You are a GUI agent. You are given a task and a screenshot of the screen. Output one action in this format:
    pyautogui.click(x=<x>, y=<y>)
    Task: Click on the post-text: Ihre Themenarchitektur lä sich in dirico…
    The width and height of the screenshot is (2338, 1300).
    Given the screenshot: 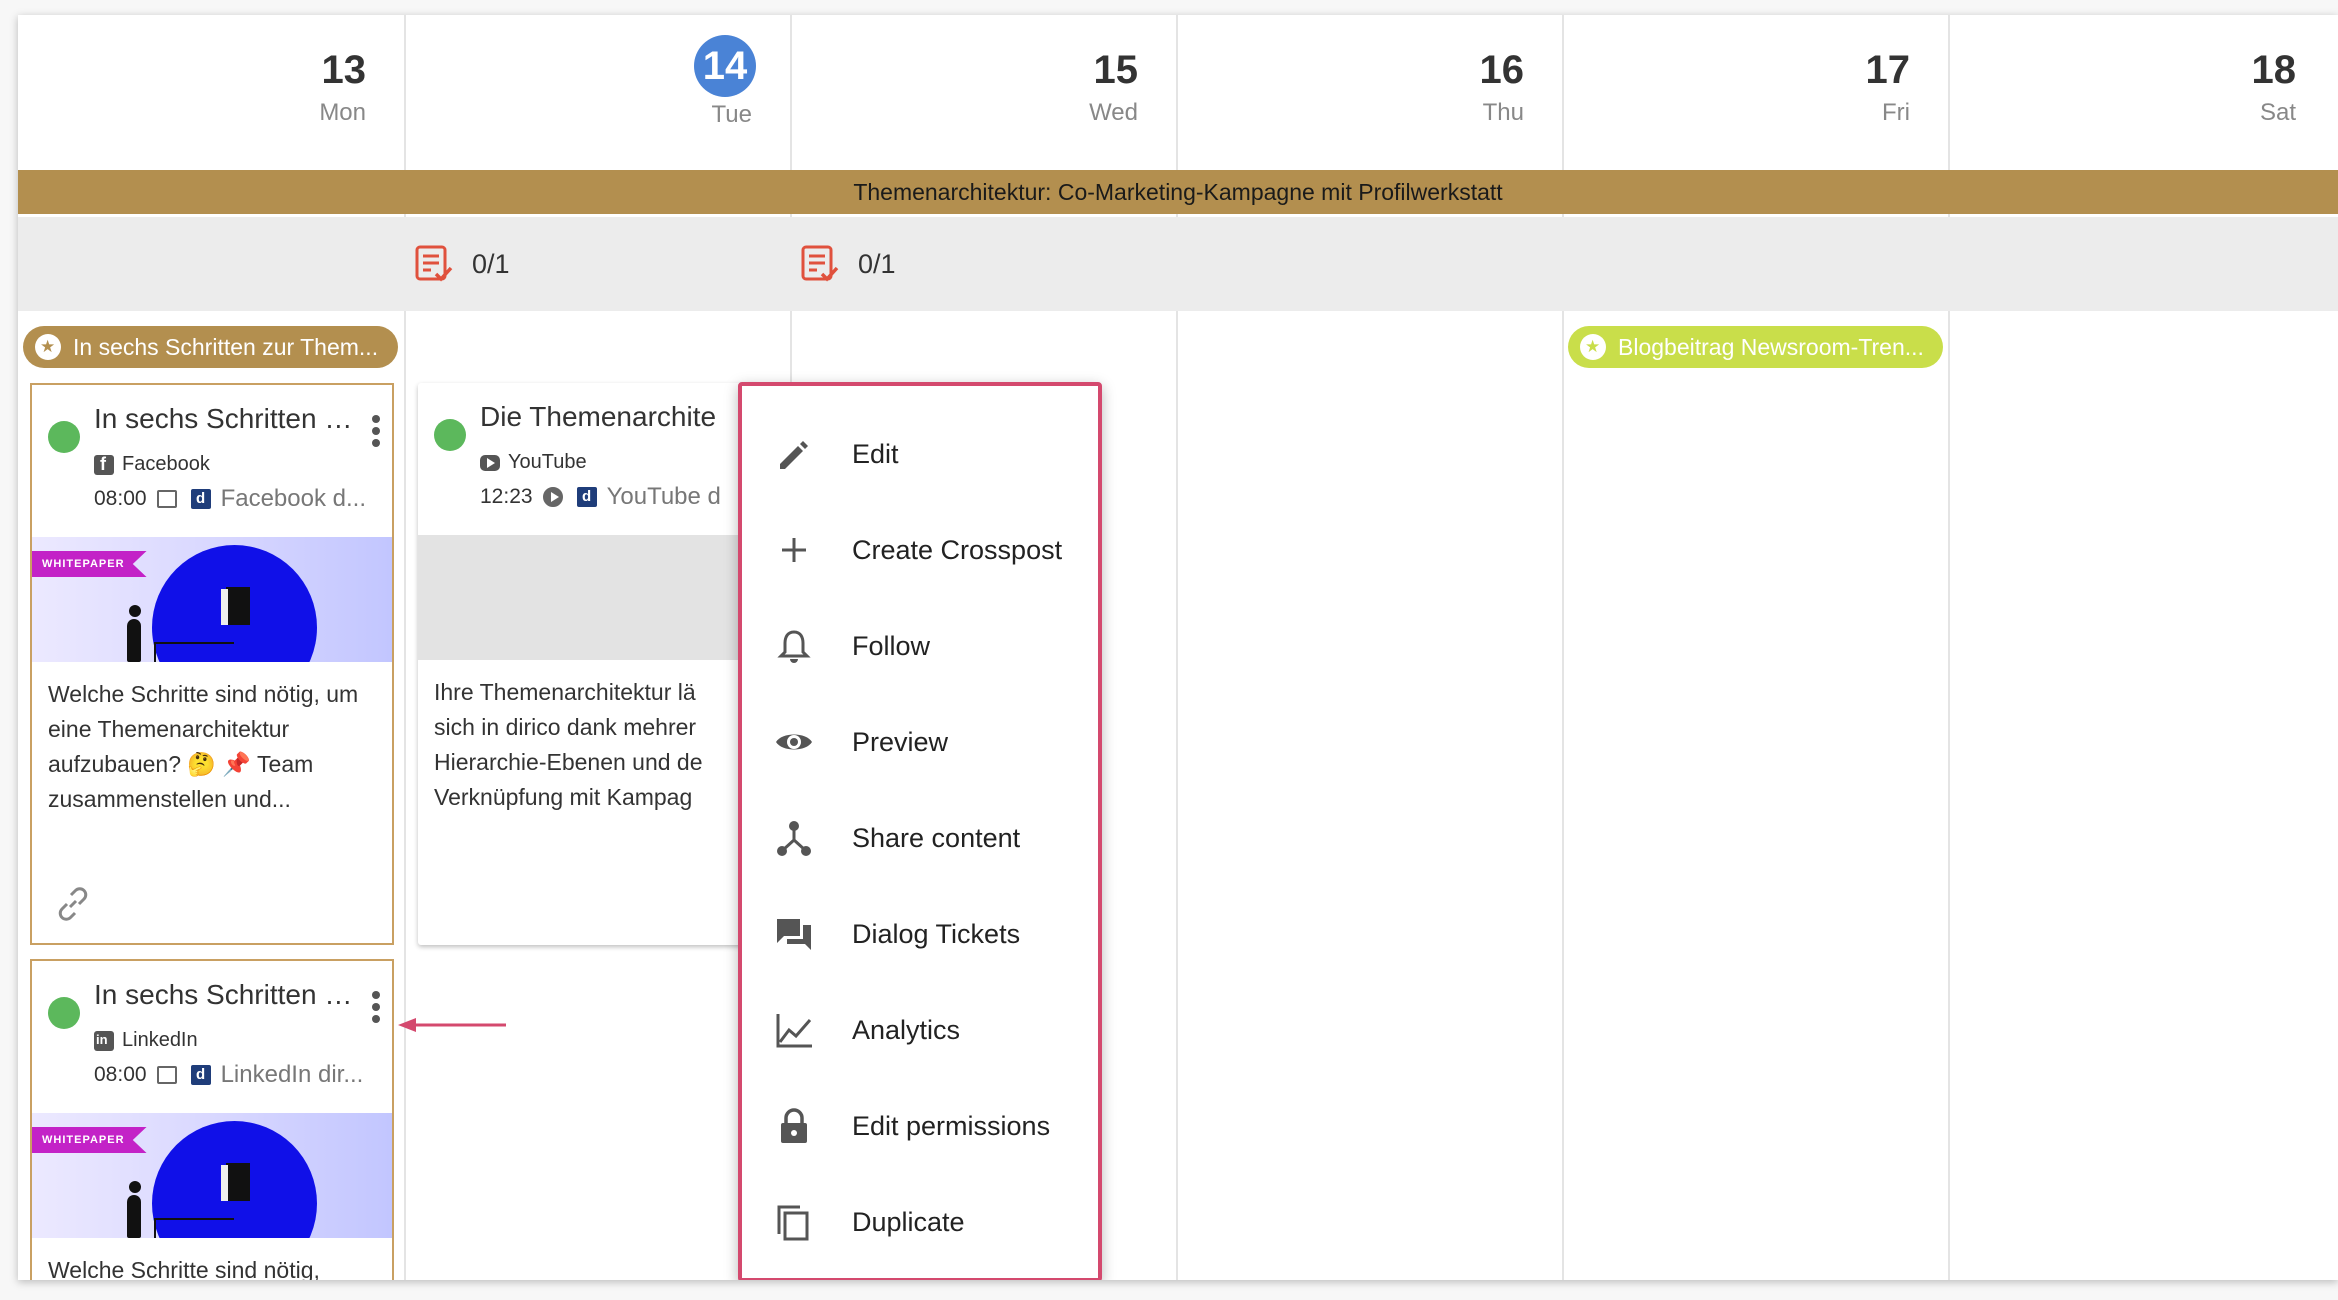 What is the action you would take?
    pyautogui.click(x=568, y=744)
    